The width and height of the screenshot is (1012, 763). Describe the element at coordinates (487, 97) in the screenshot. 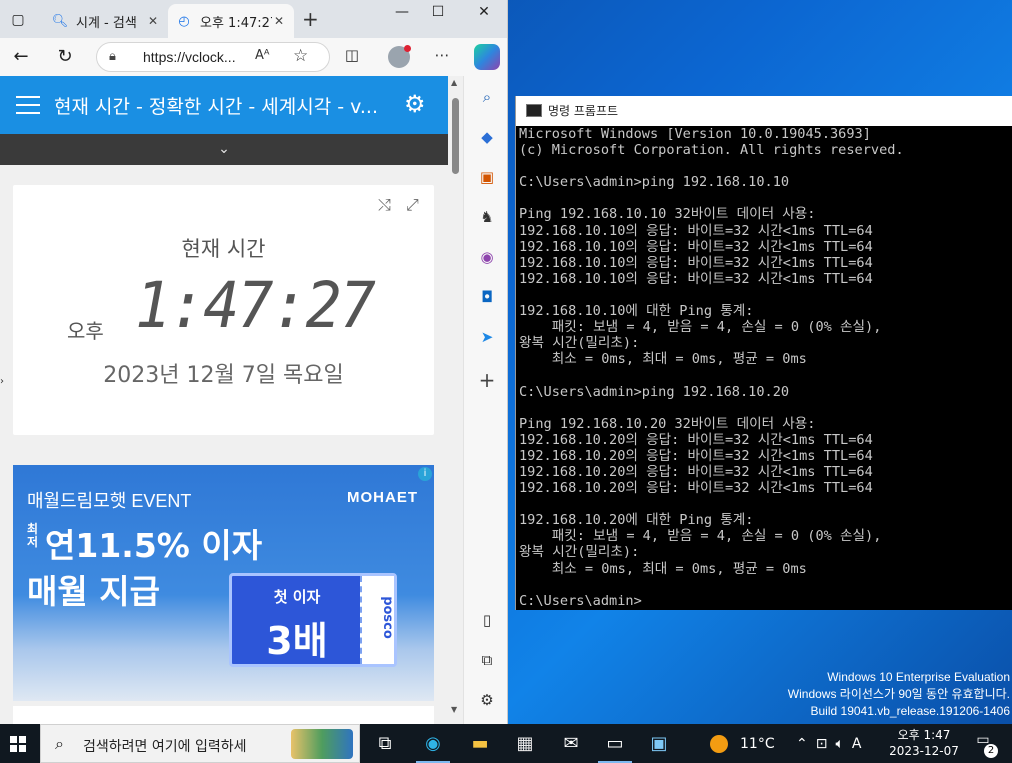

I see `search-icon: ⌕` at that location.